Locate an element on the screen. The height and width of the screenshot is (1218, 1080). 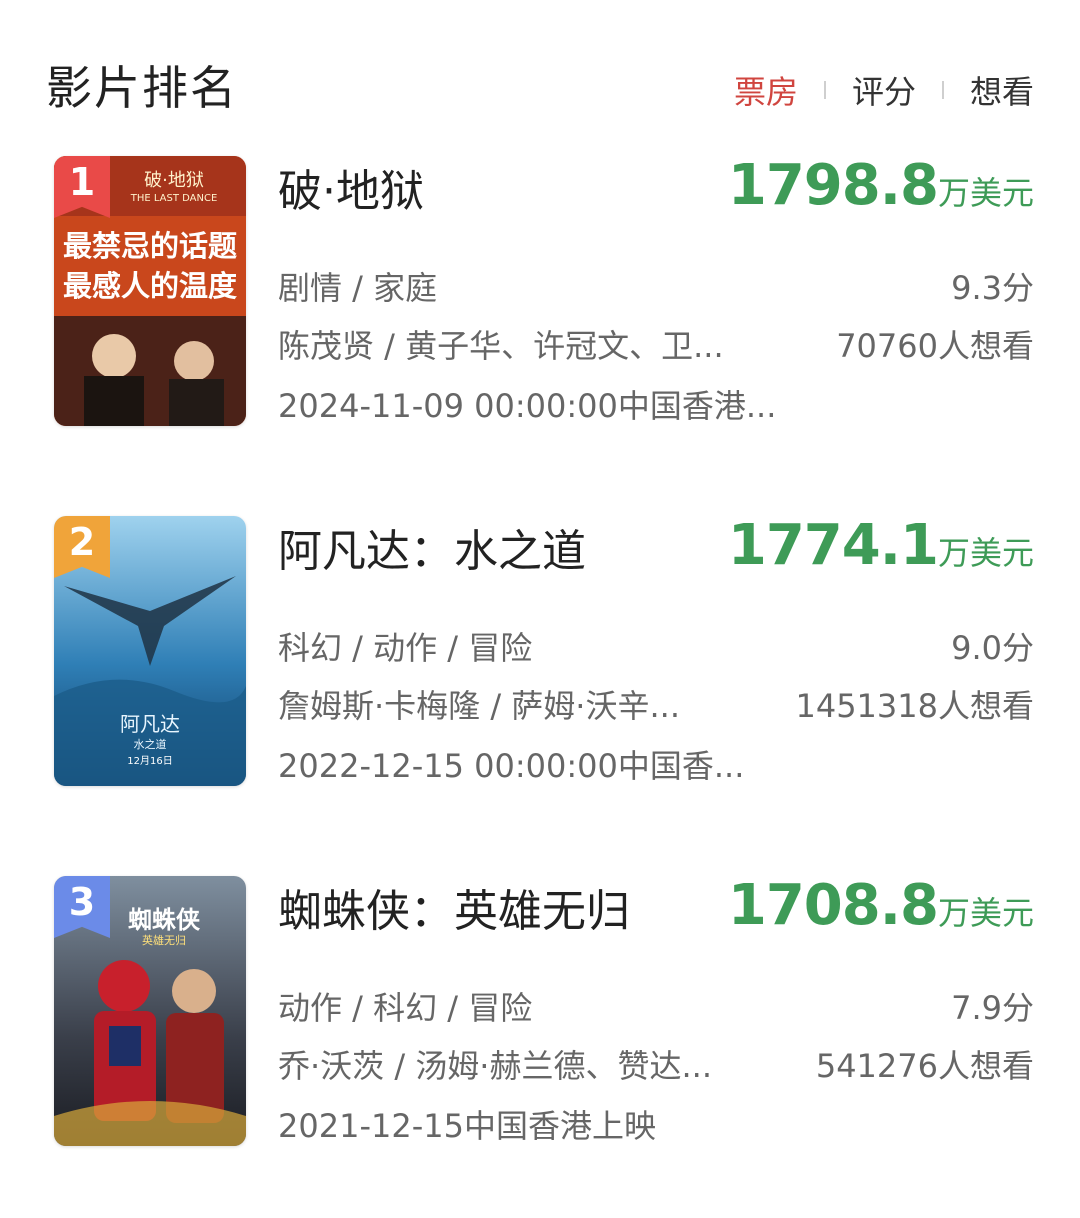
svg-text: 最禁忌的话题 is located at coordinates (150, 246).